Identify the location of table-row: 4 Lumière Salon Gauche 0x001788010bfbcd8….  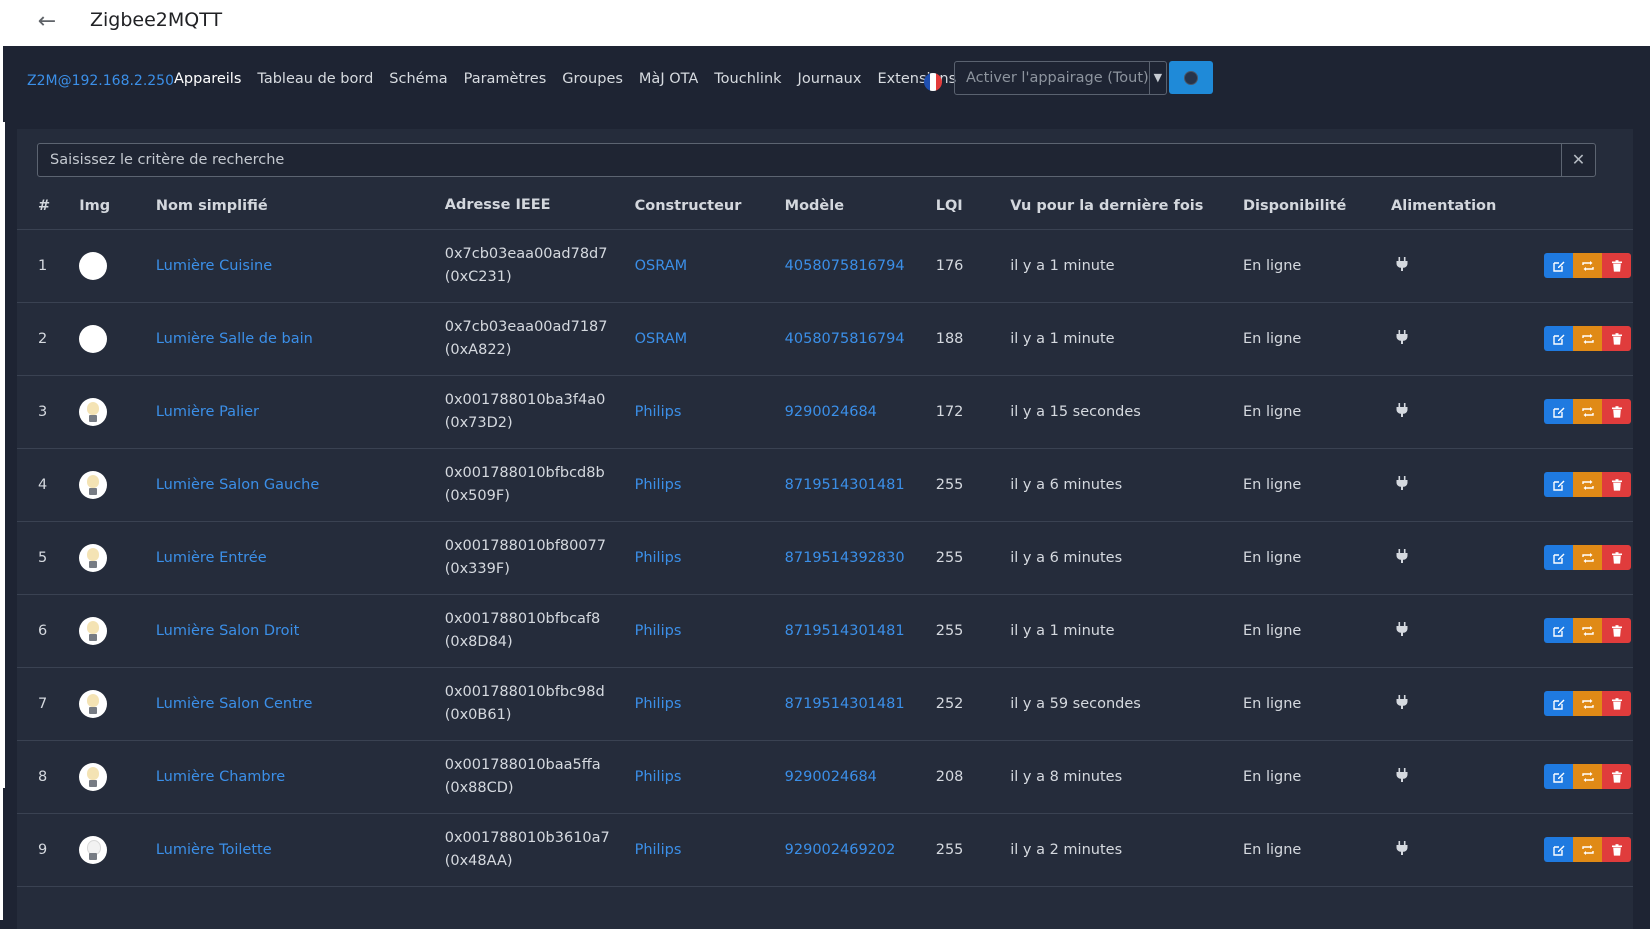
(825, 484).